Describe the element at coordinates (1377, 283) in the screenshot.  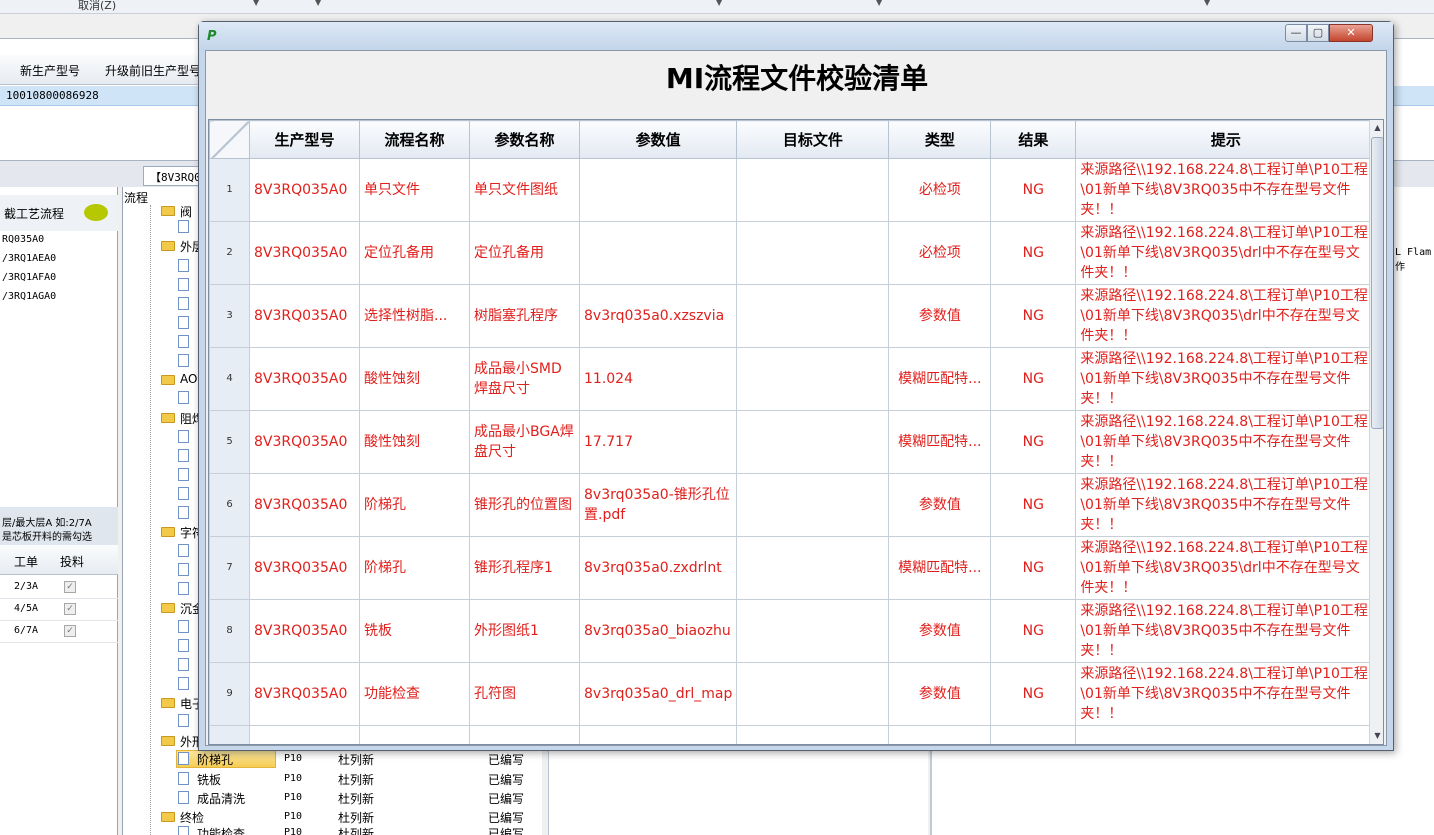
I see `scrollbar-thumb` at that location.